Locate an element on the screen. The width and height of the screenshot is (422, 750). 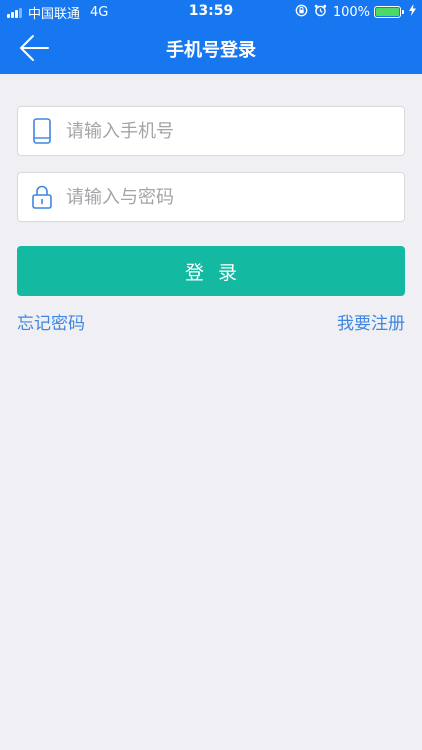
battery-percent: 100% is located at coordinates (351, 12).